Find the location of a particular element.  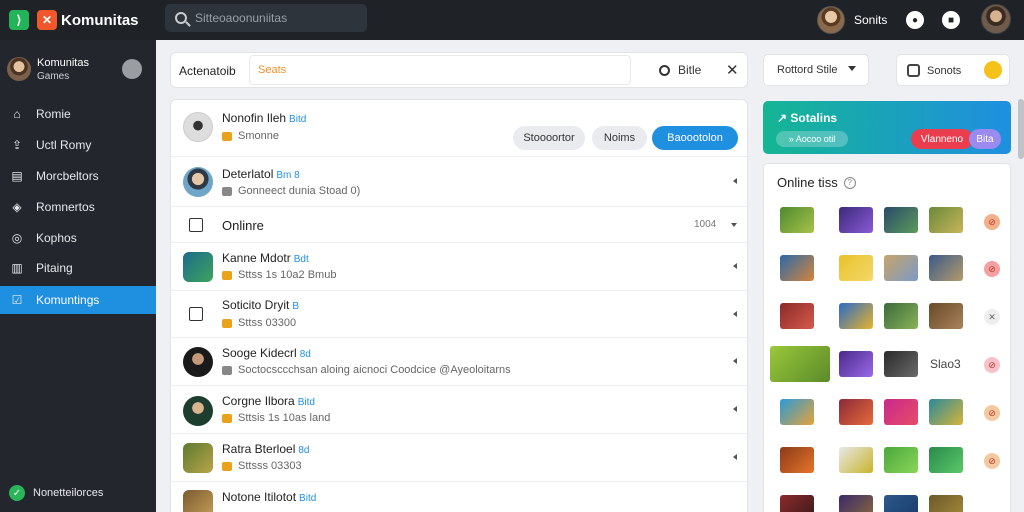

item-name: Notone Itilotot is located at coordinates (259, 497).